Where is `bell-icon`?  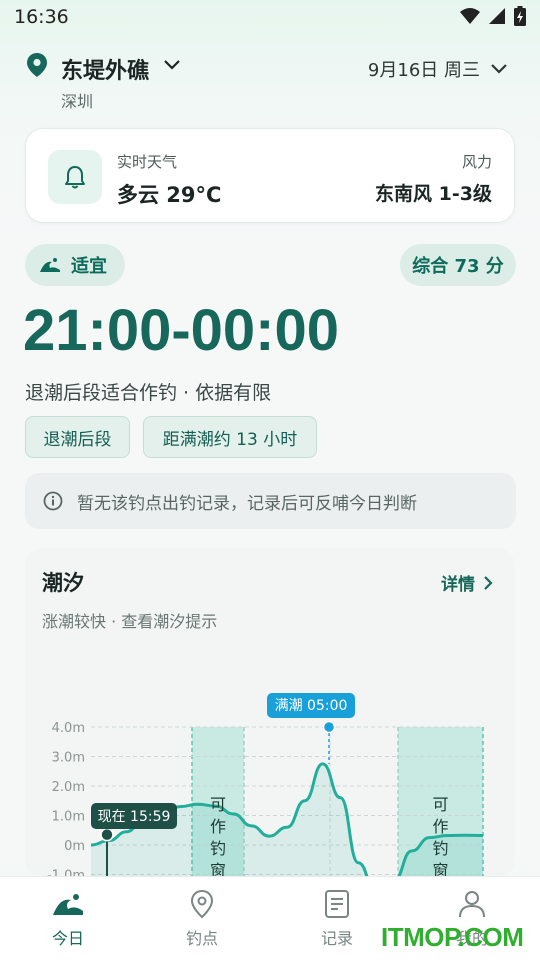
bell-icon is located at coordinates (75, 177).